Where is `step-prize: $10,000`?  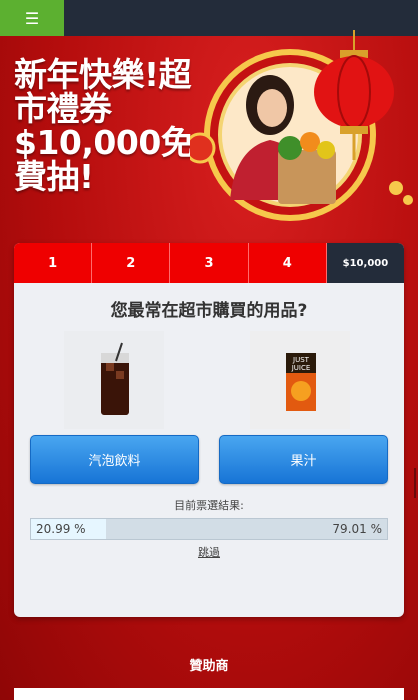
step-prize: $10,000 is located at coordinates (365, 263).